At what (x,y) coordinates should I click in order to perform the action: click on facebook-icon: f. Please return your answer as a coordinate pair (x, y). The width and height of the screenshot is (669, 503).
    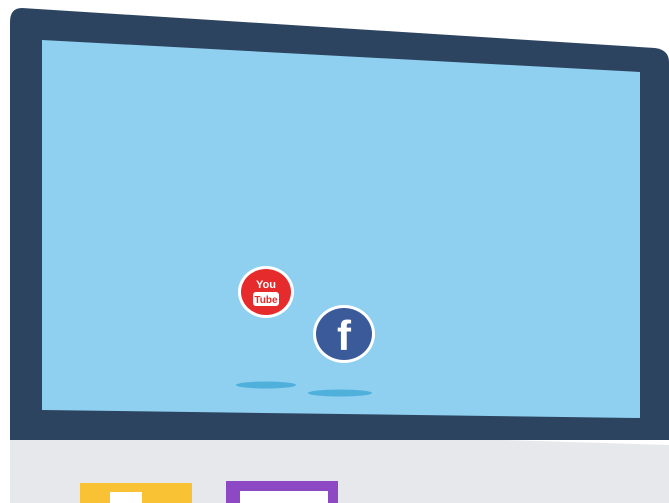
    Looking at the image, I should click on (344, 334).